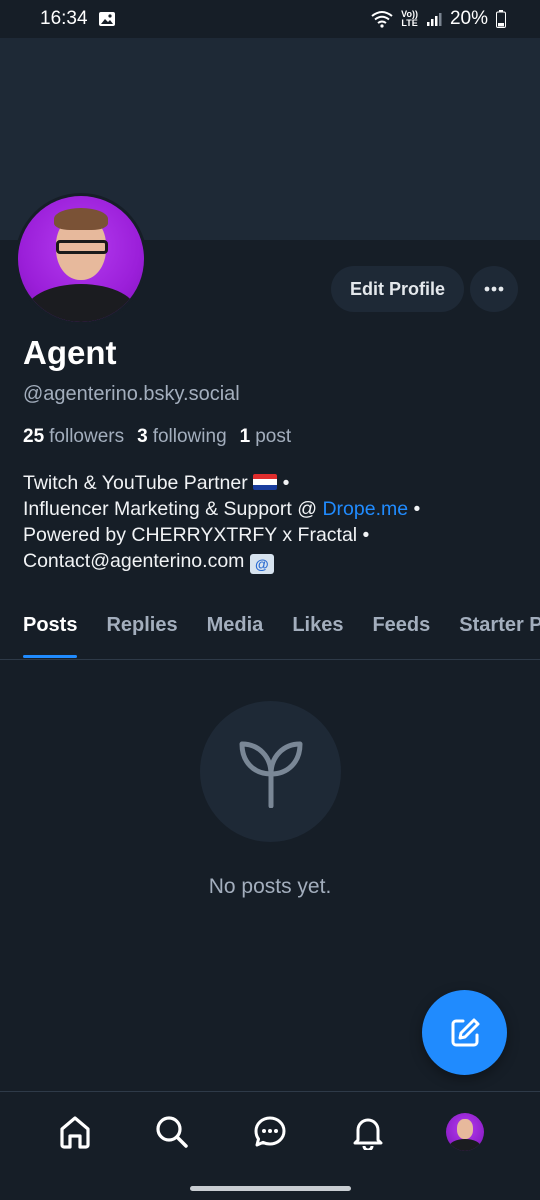 Image resolution: width=540 pixels, height=1200 pixels. I want to click on nav-chat, so click(270, 1132).